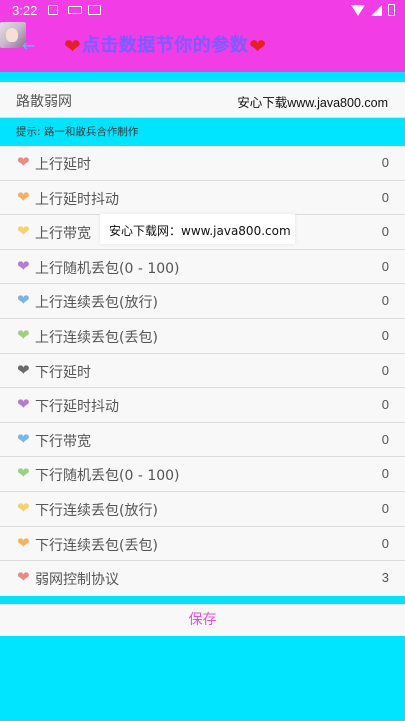 This screenshot has width=405, height=721. I want to click on row-label: 上行连续丢包(丢包), so click(96, 338).